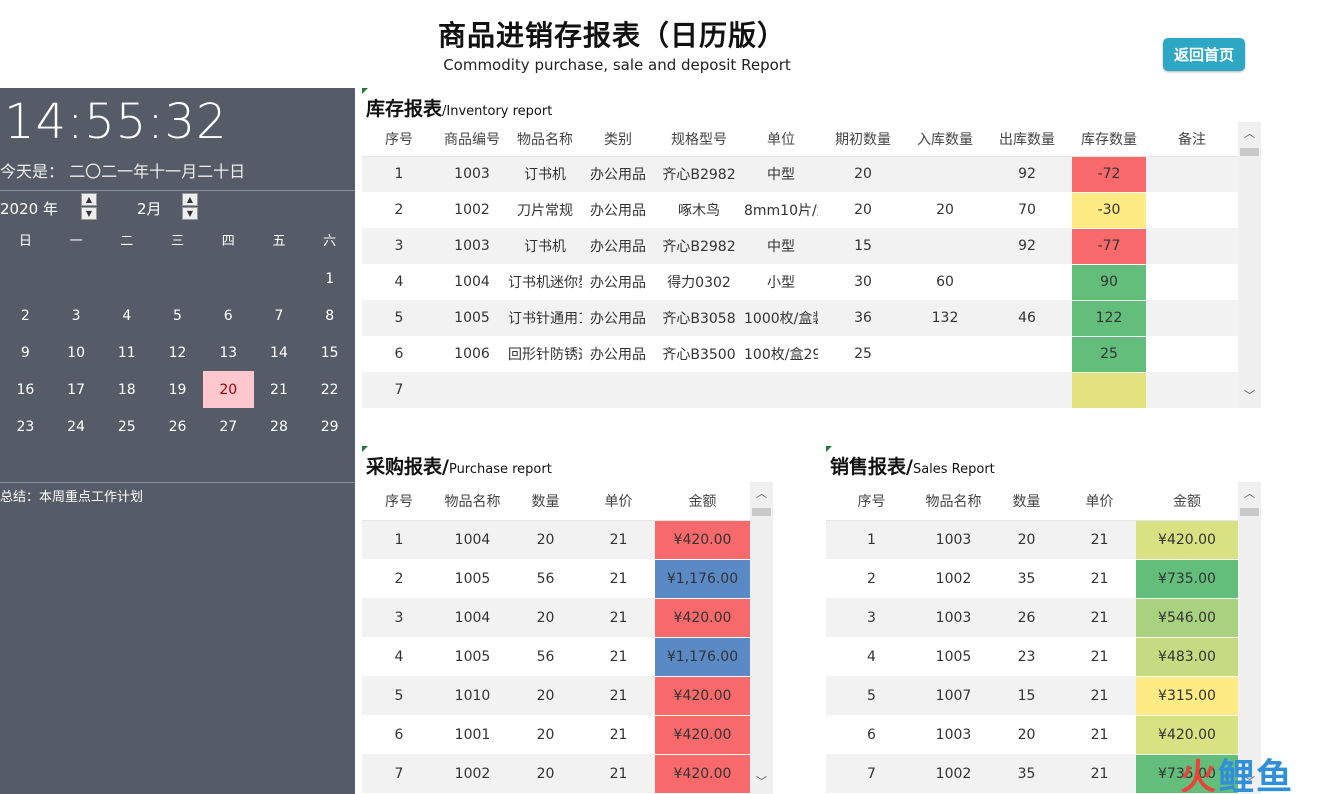 This screenshot has height=794, width=1338. Describe the element at coordinates (1187, 618) in the screenshot. I see `table-cell: ¥546.00` at that location.